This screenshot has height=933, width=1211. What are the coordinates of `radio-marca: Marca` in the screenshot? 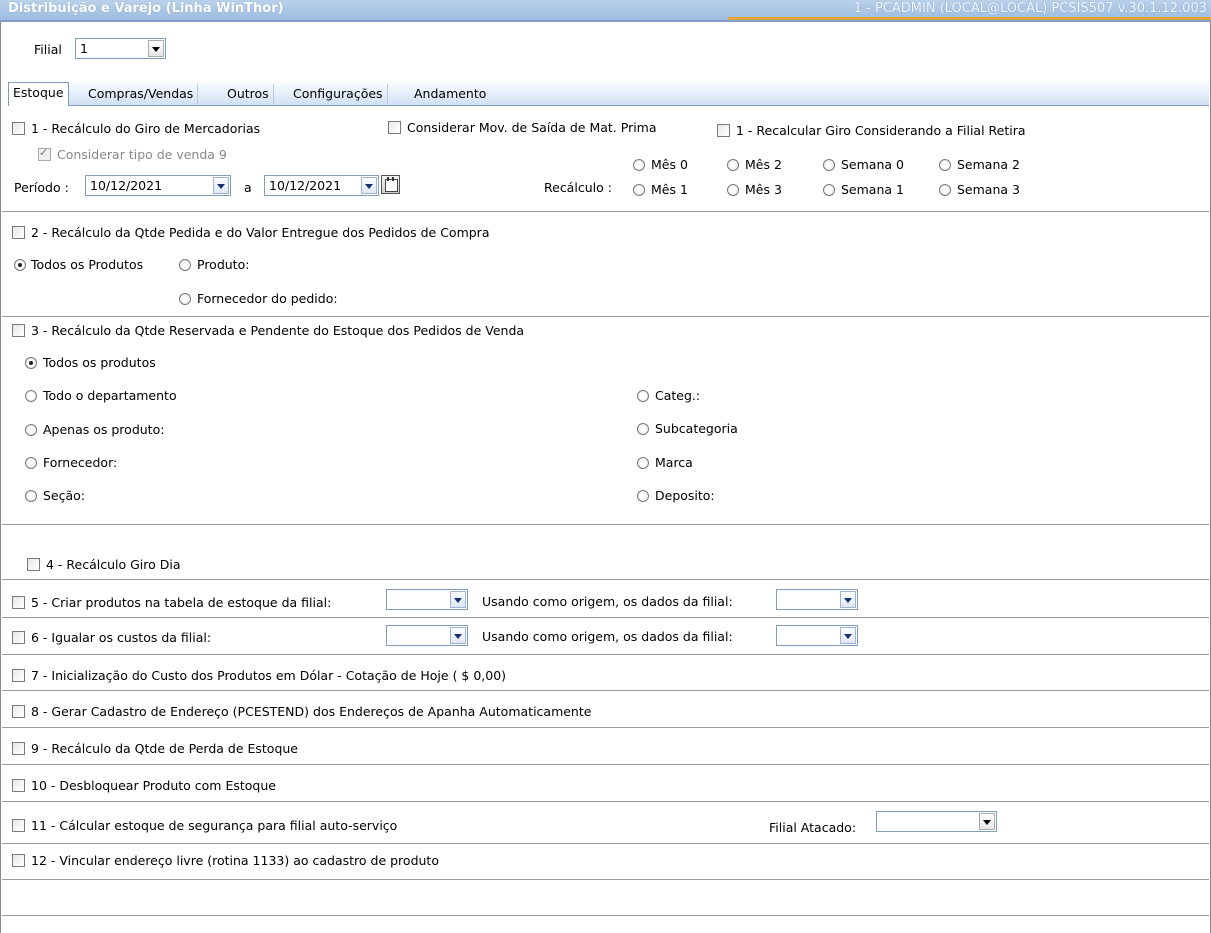 It's located at (665, 462).